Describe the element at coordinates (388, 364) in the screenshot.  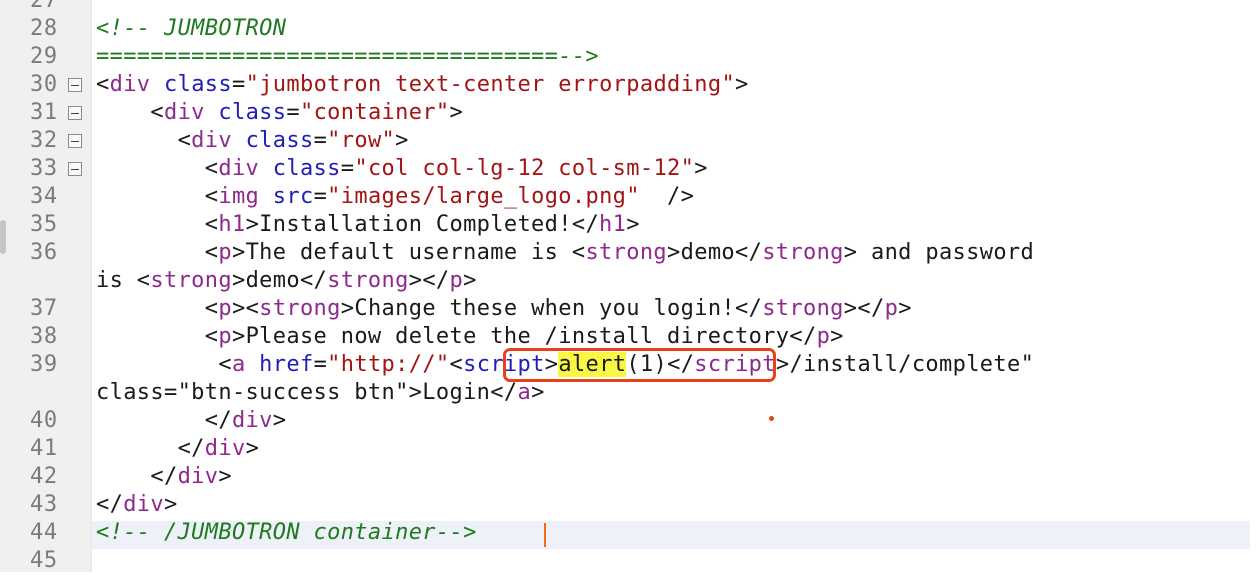
I see `code-token: "http://"` at that location.